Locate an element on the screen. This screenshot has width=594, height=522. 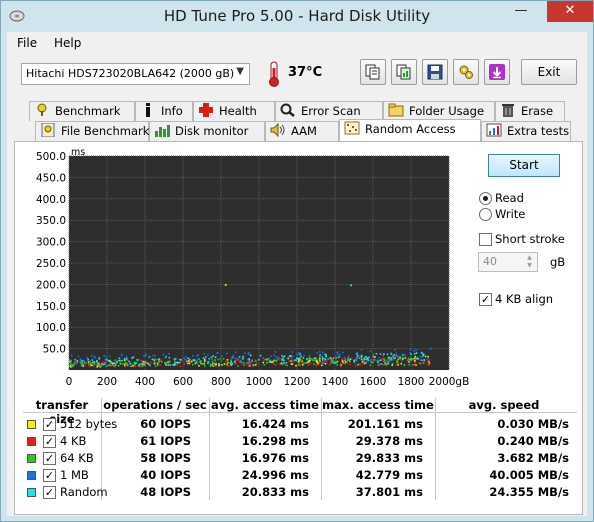
tab-file-benchmark: File Benchmark is located at coordinates (92, 131).